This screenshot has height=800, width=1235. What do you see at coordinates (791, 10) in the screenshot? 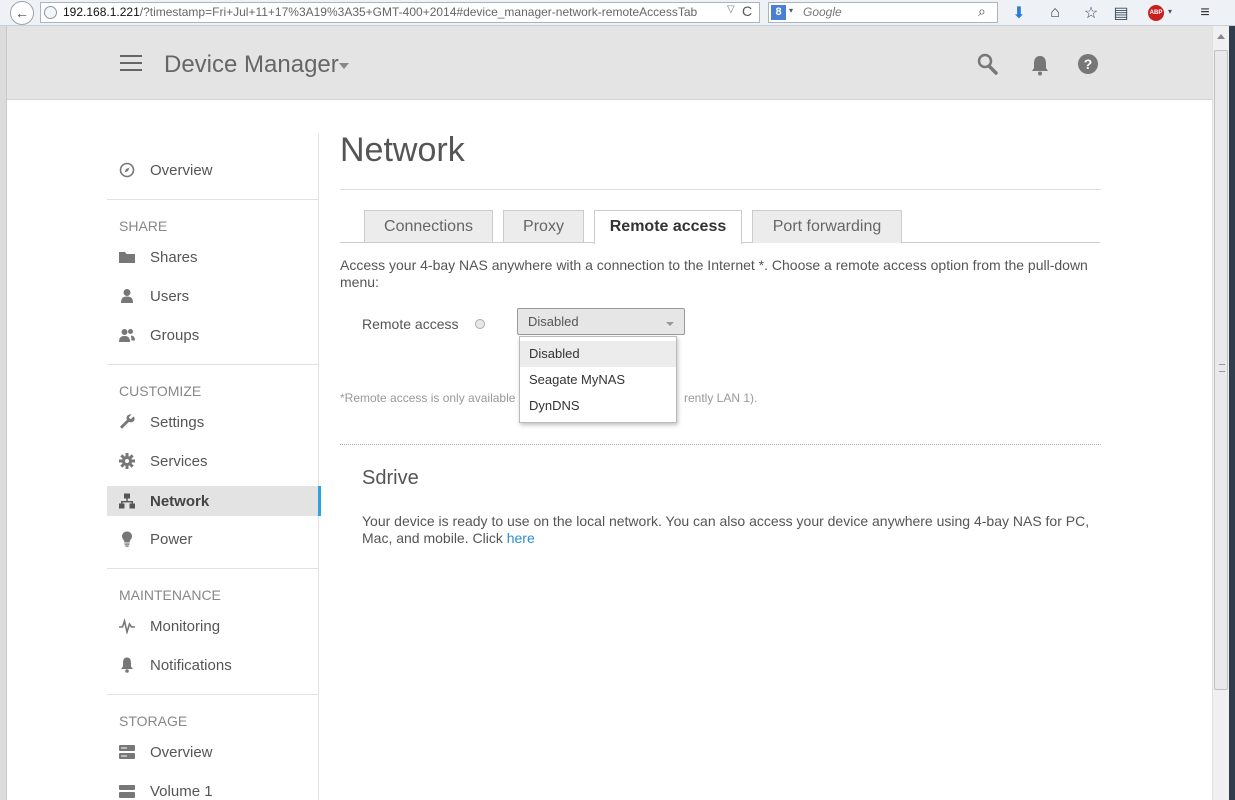
I see `search-engine-caret-icon: ▾` at bounding box center [791, 10].